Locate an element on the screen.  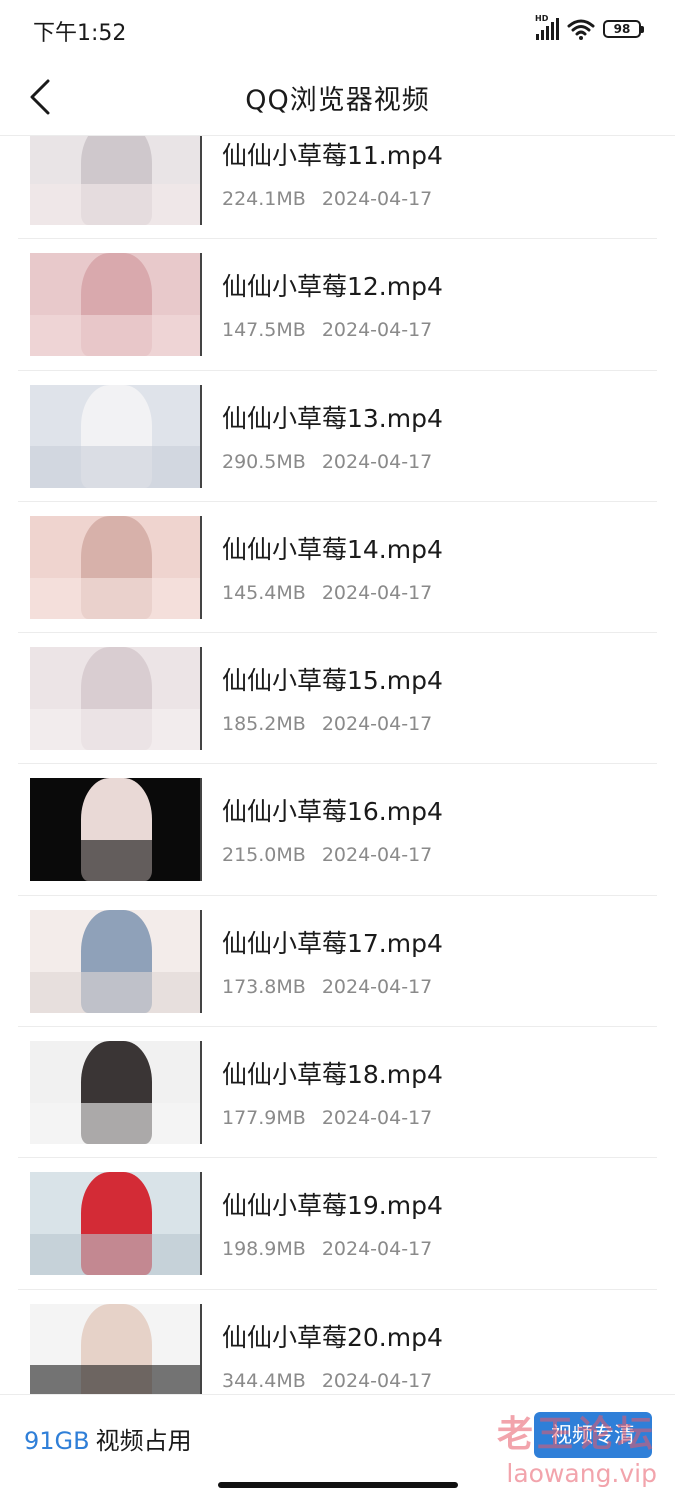
file-name: 仙仙小草莓12.mp4 is located at coordinates (332, 287).